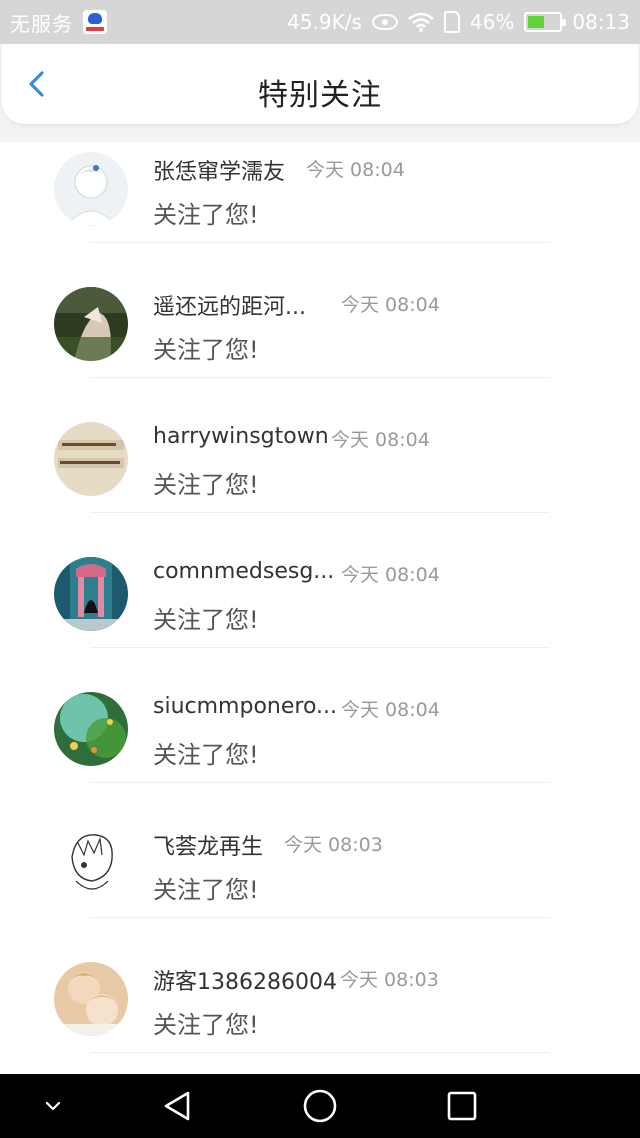 This screenshot has width=640, height=1138. I want to click on system-nav-bar, so click(320, 1106).